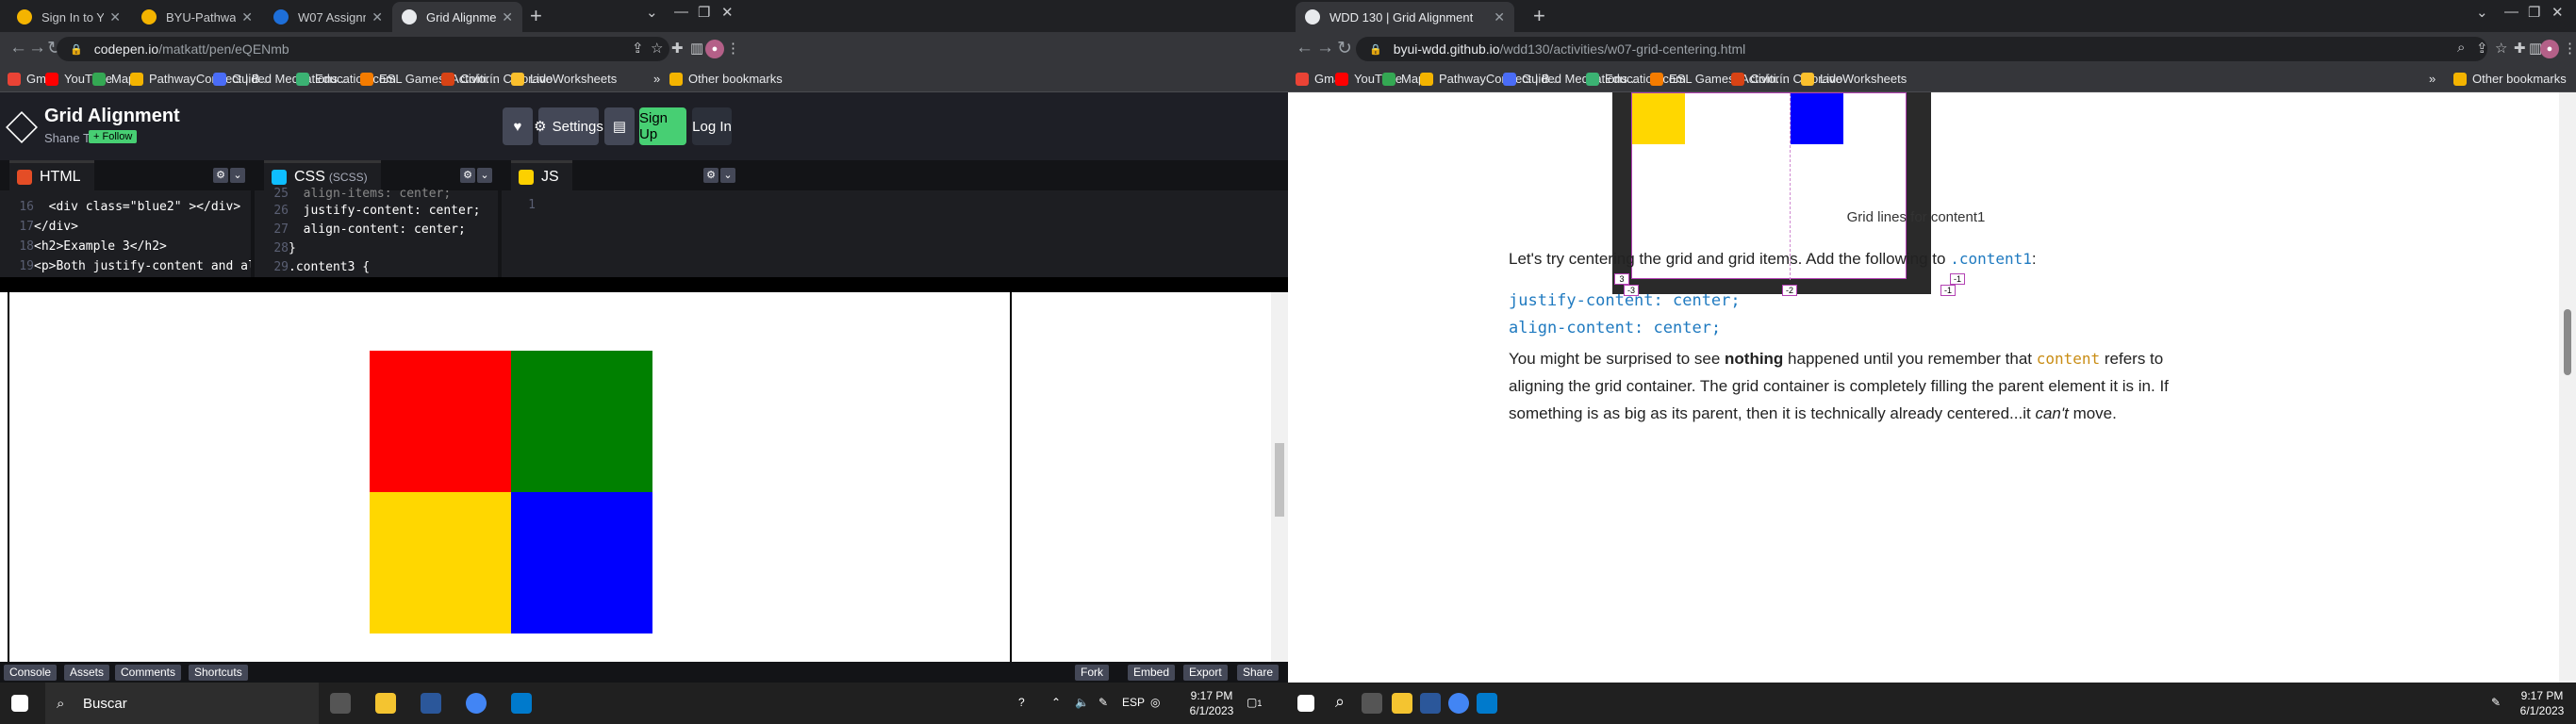 The image size is (2576, 724). Describe the element at coordinates (1082, 702) in the screenshot. I see `volume-icon: 🔈` at that location.